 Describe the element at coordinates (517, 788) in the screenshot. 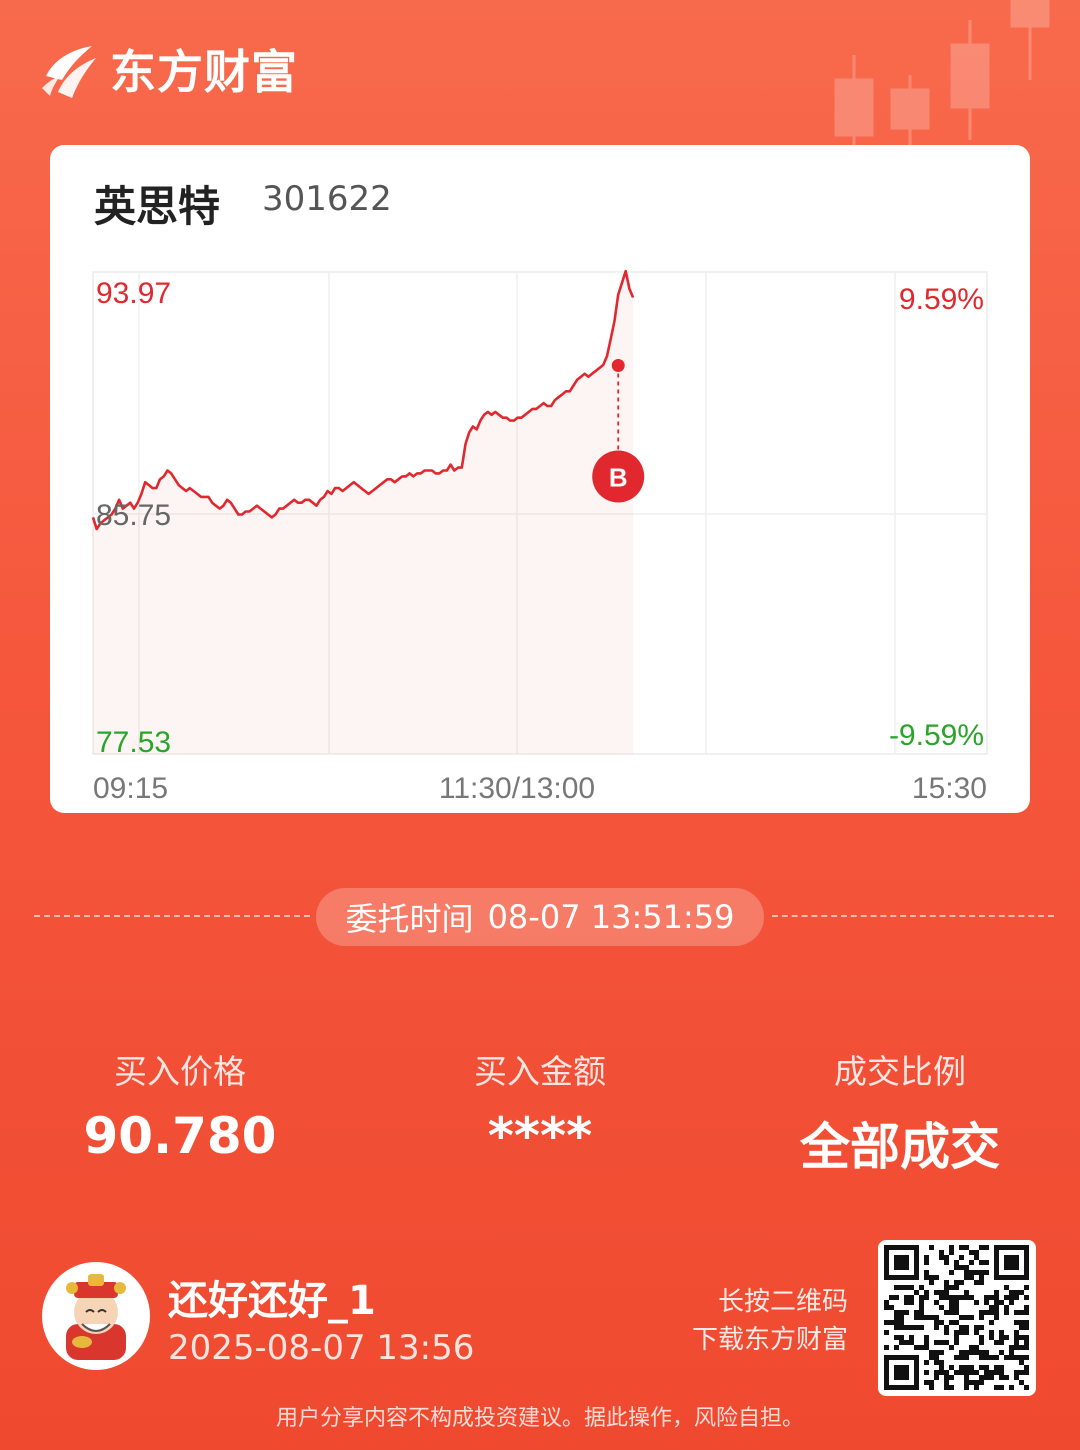

I see `x-tick-label: 11:30/13:00` at that location.